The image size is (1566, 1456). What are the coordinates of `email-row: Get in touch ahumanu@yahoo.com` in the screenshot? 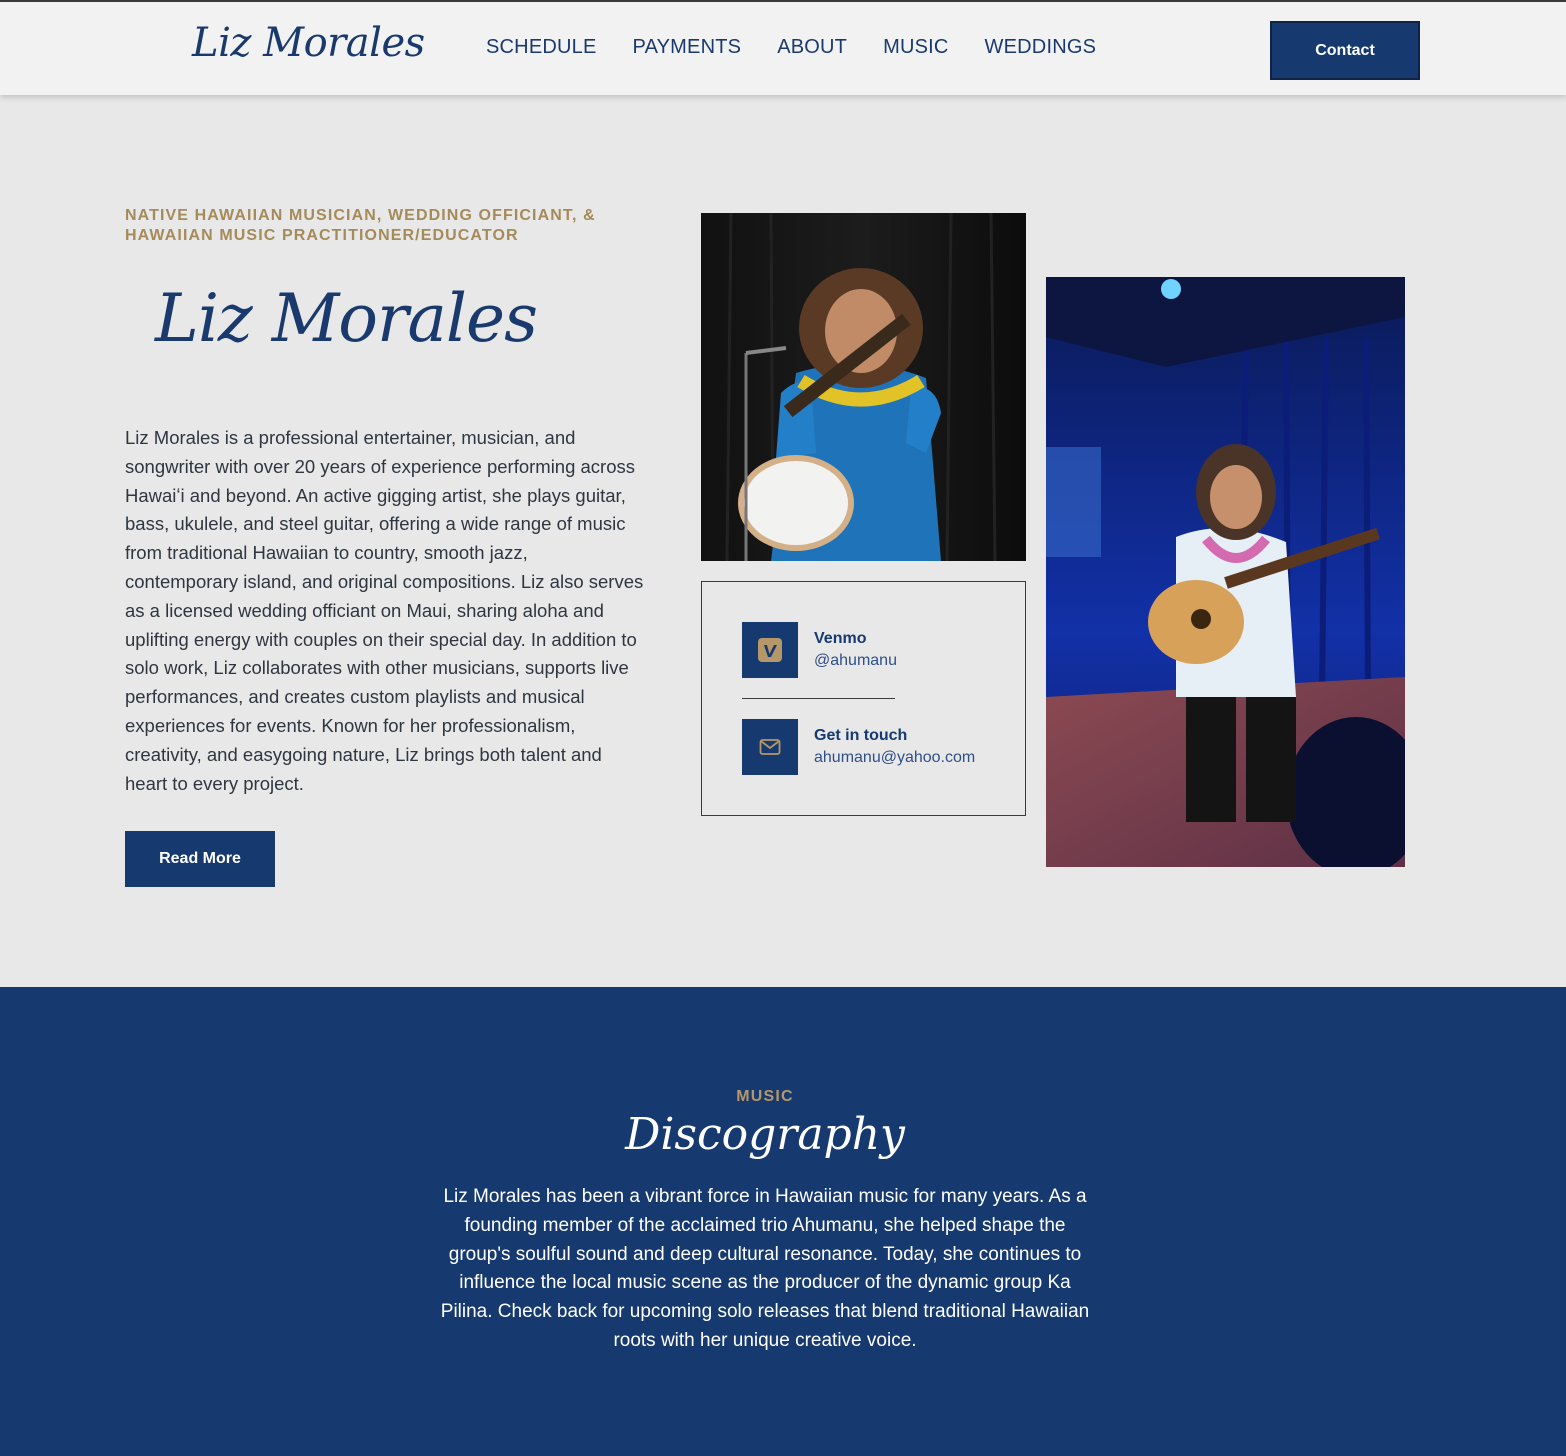 It's located at (858, 747).